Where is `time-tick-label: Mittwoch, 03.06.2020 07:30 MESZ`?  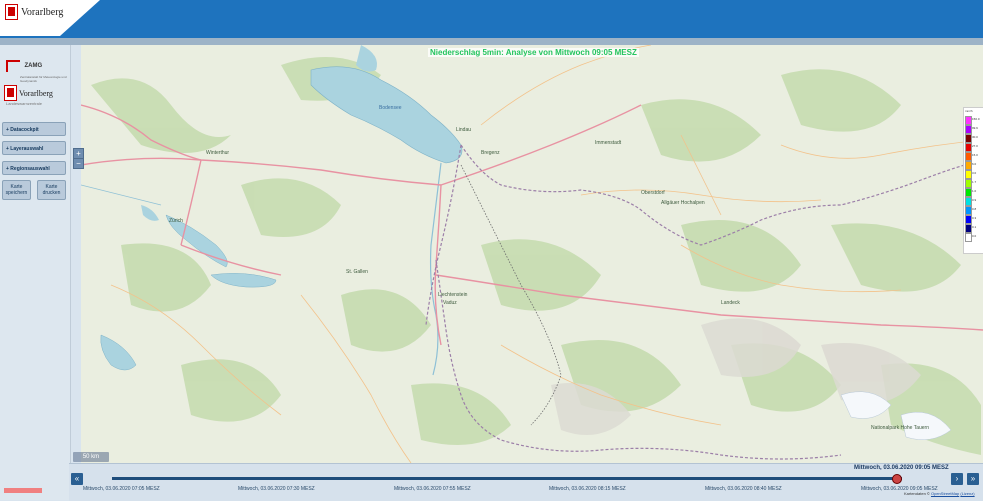 time-tick-label: Mittwoch, 03.06.2020 07:30 MESZ is located at coordinates (276, 489).